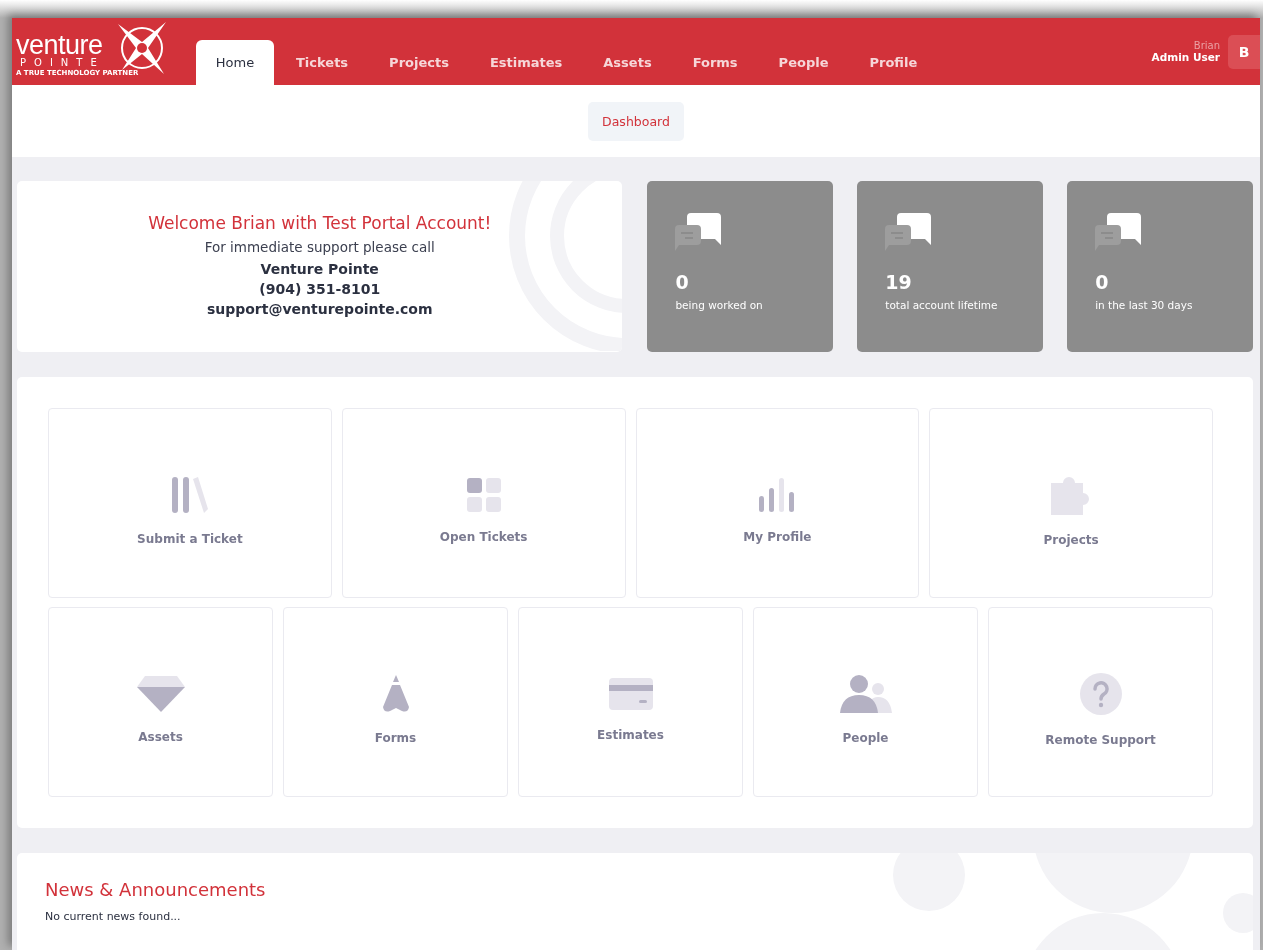  What do you see at coordinates (419, 62) in the screenshot?
I see `nav-tab: Projects` at bounding box center [419, 62].